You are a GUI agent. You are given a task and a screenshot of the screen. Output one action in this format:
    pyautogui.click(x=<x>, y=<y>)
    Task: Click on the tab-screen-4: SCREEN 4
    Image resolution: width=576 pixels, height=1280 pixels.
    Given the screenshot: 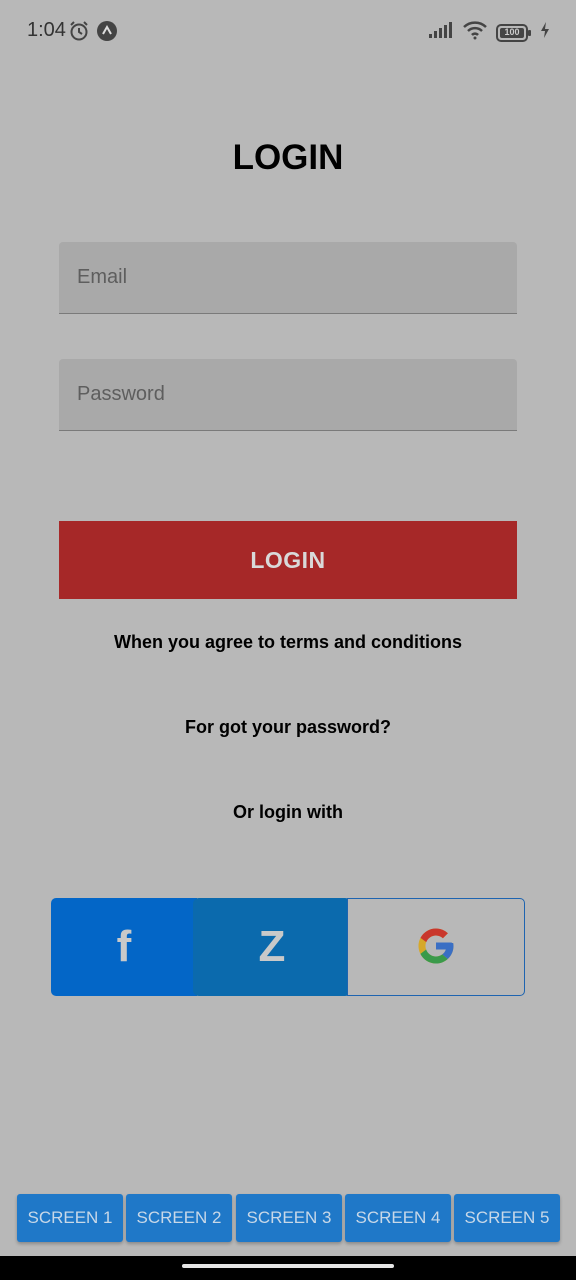 What is the action you would take?
    pyautogui.click(x=398, y=1218)
    